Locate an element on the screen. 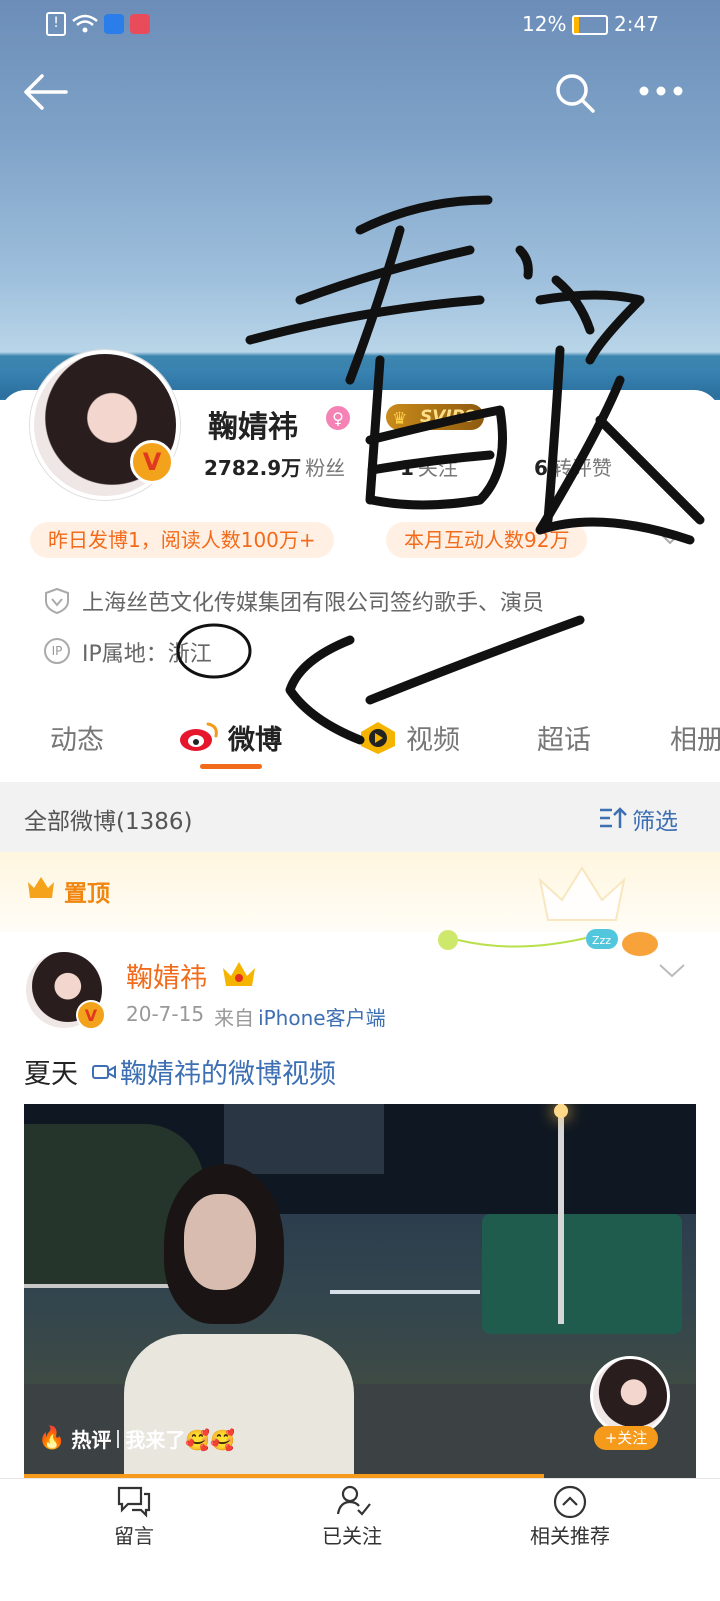  more-options-icon is located at coordinates (661, 91).